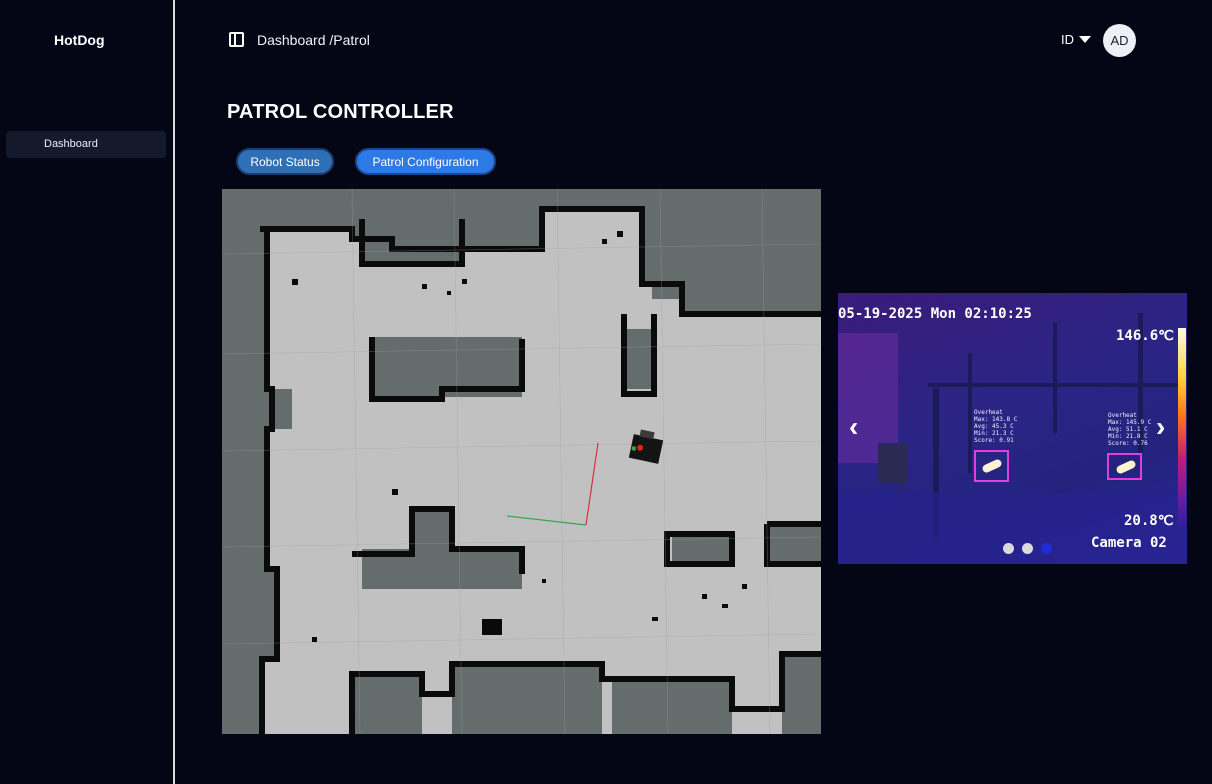 The height and width of the screenshot is (784, 1212). I want to click on chevron-right-icon: ›, so click(1160, 427).